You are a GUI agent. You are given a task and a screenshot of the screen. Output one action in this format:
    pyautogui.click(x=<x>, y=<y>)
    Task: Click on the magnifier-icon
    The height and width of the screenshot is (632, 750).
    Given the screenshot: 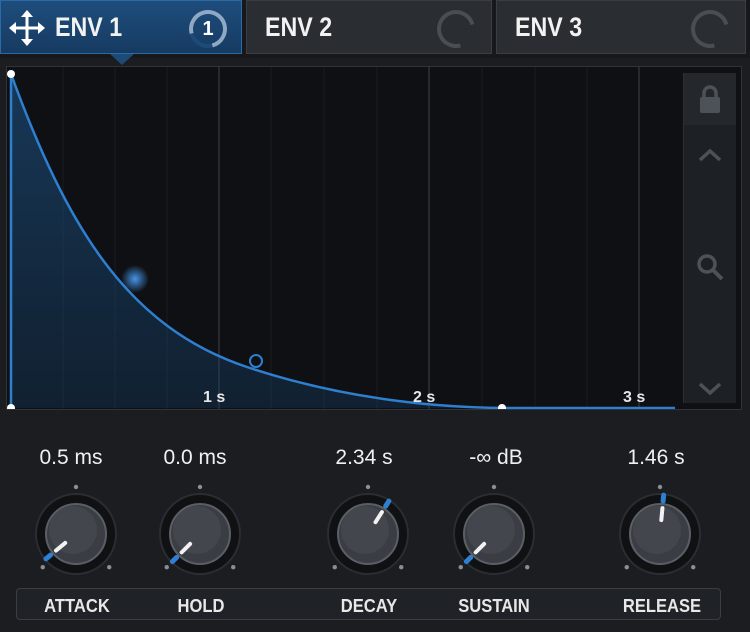 What is the action you would take?
    pyautogui.click(x=710, y=267)
    